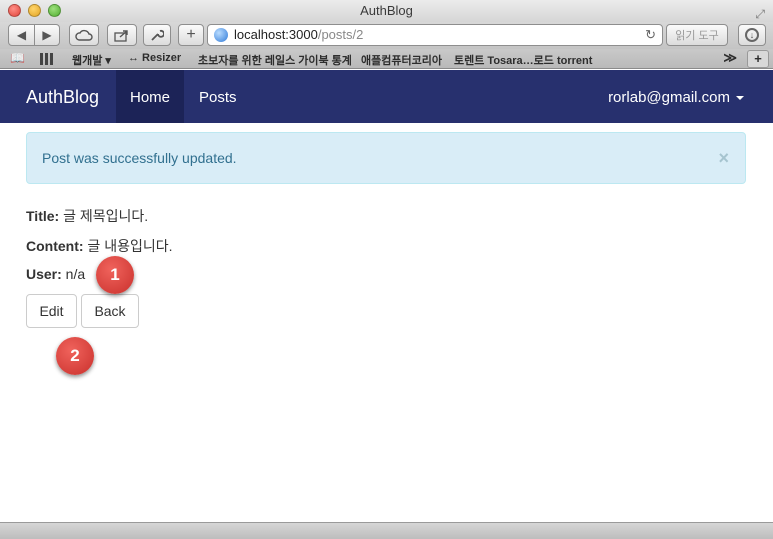  I want to click on edit-button: Edit, so click(51, 311).